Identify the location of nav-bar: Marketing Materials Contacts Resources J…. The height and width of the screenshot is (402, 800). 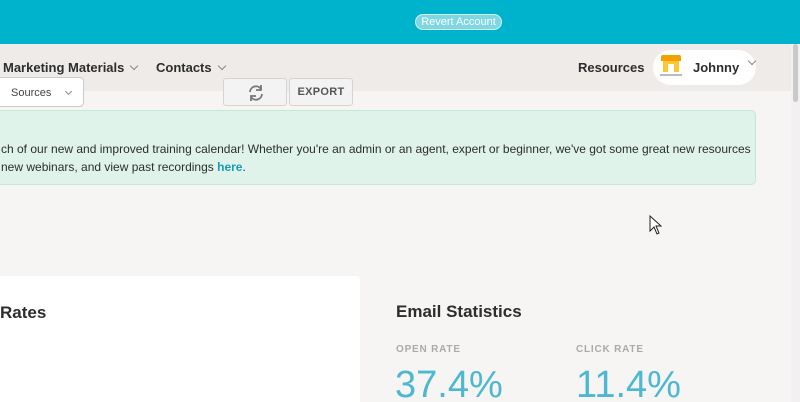
(400, 67).